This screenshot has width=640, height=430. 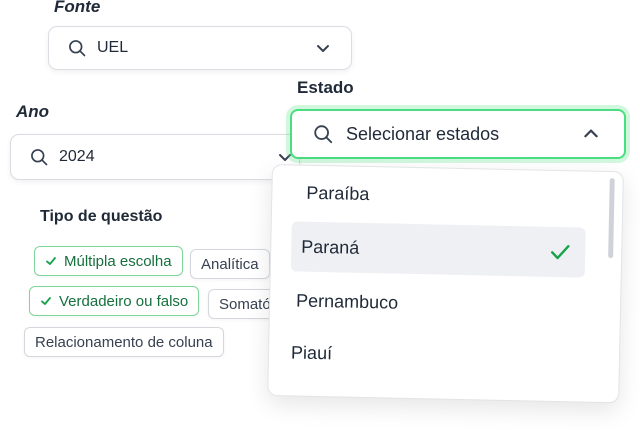 I want to click on option-paraiba: Paraíba, so click(x=338, y=193).